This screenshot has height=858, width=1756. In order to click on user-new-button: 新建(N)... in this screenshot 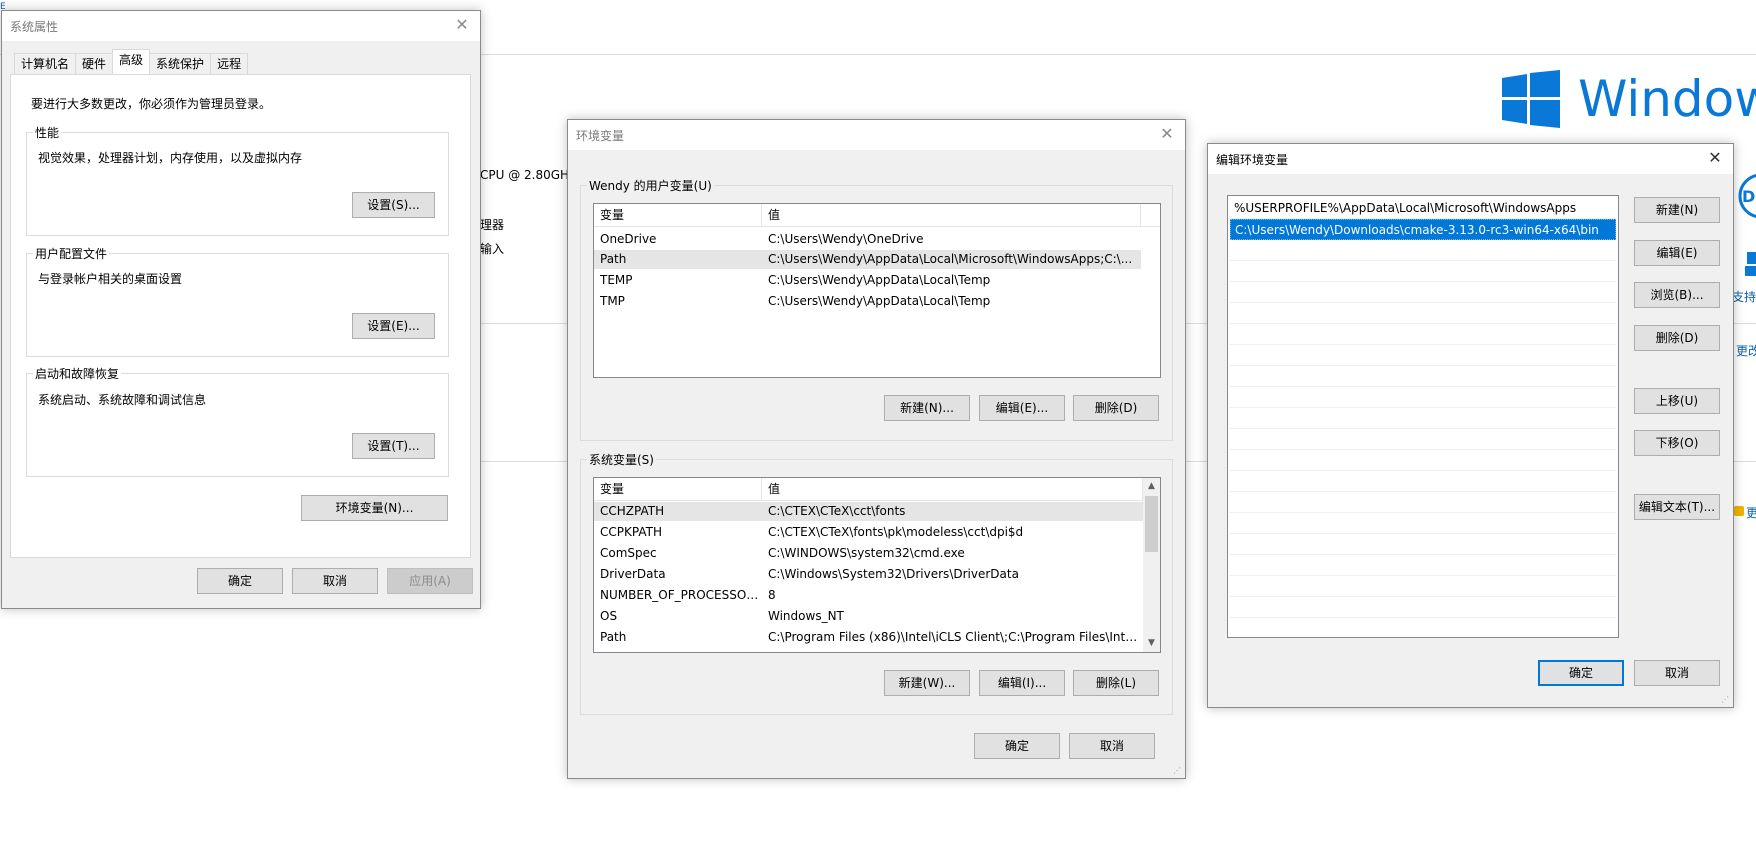, I will do `click(927, 408)`.